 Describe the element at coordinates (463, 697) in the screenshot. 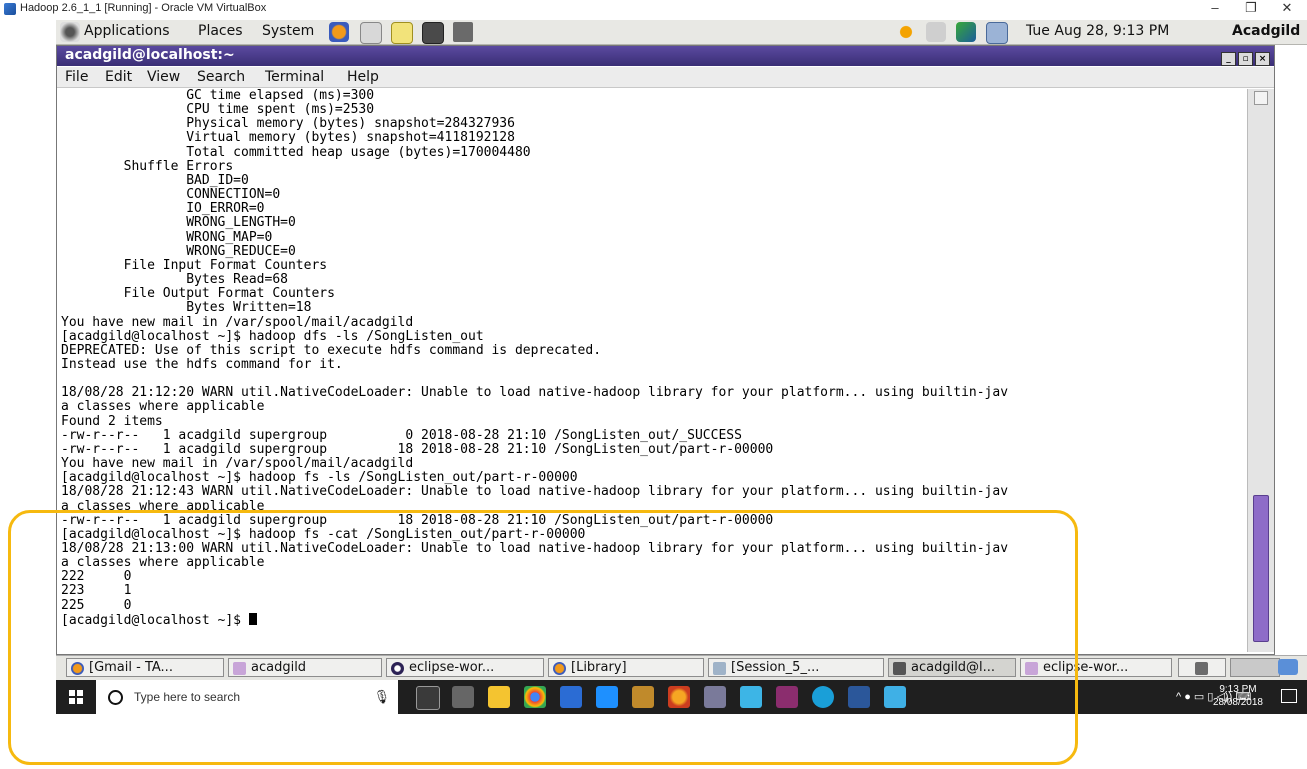

I see `calculator-icon` at that location.